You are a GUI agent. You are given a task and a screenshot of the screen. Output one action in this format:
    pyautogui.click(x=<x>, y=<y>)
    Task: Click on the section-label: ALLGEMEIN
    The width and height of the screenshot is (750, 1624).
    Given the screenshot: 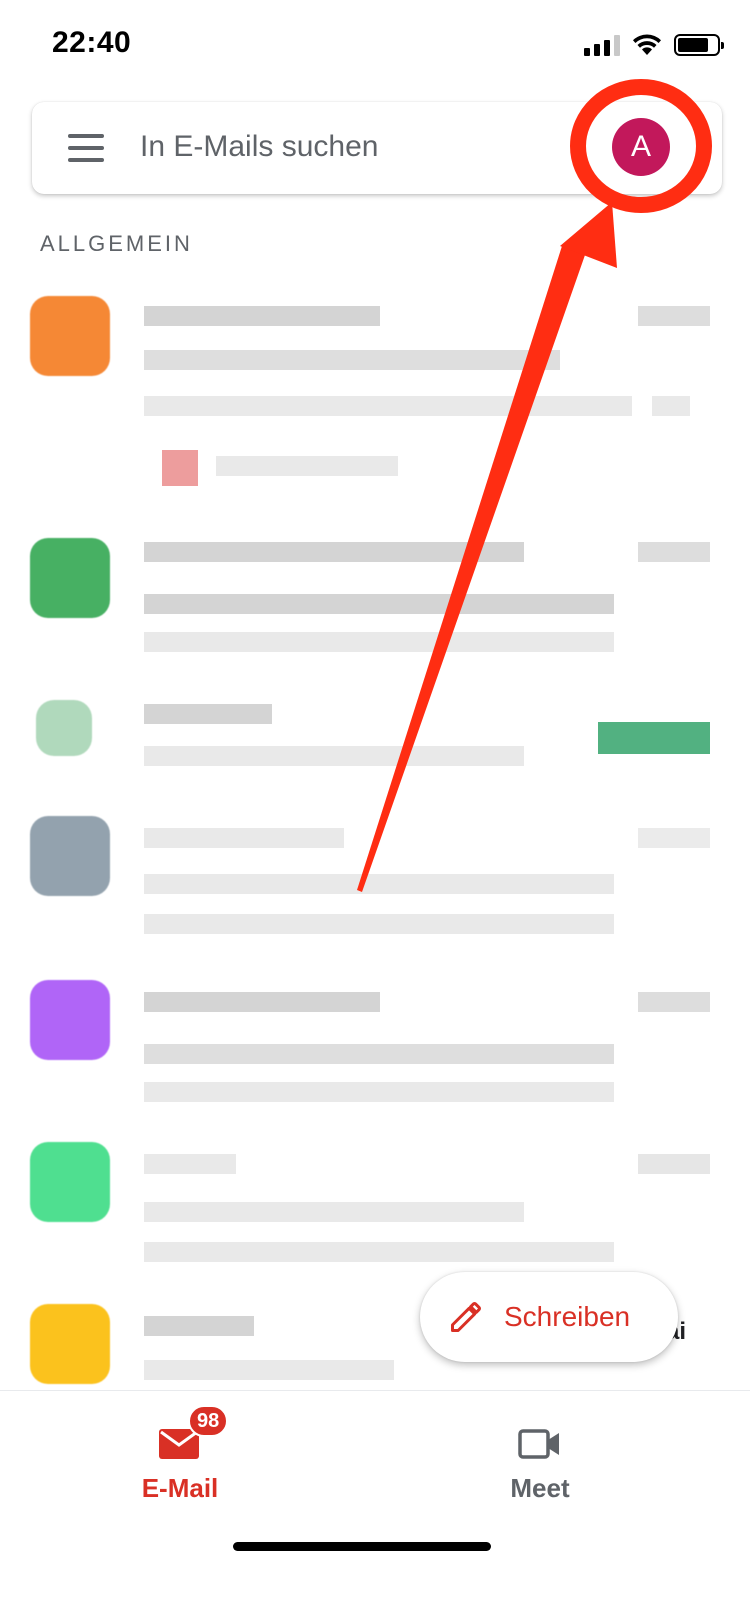 What is the action you would take?
    pyautogui.click(x=116, y=243)
    